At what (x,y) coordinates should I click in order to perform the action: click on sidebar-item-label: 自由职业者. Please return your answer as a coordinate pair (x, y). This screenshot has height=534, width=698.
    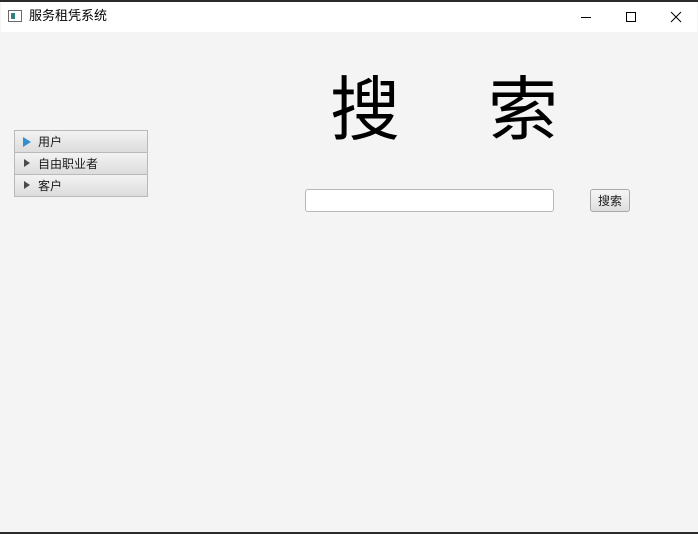
    Looking at the image, I should click on (68, 164).